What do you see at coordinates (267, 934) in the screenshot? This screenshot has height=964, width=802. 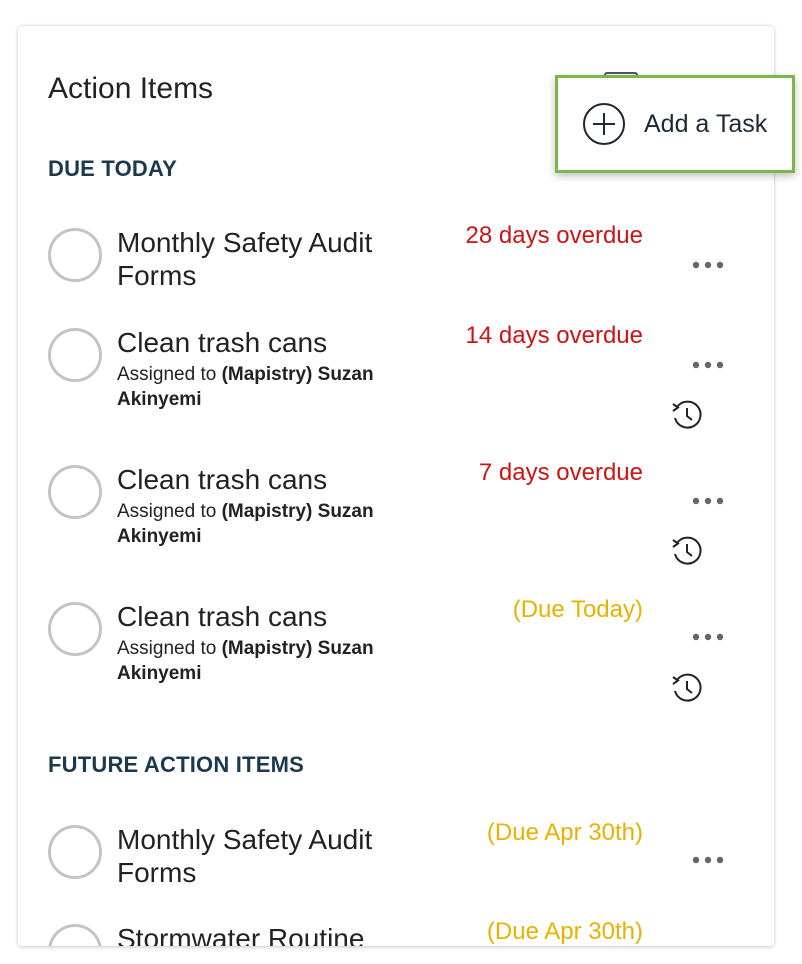 I see `task-title: Stormwater Routine` at bounding box center [267, 934].